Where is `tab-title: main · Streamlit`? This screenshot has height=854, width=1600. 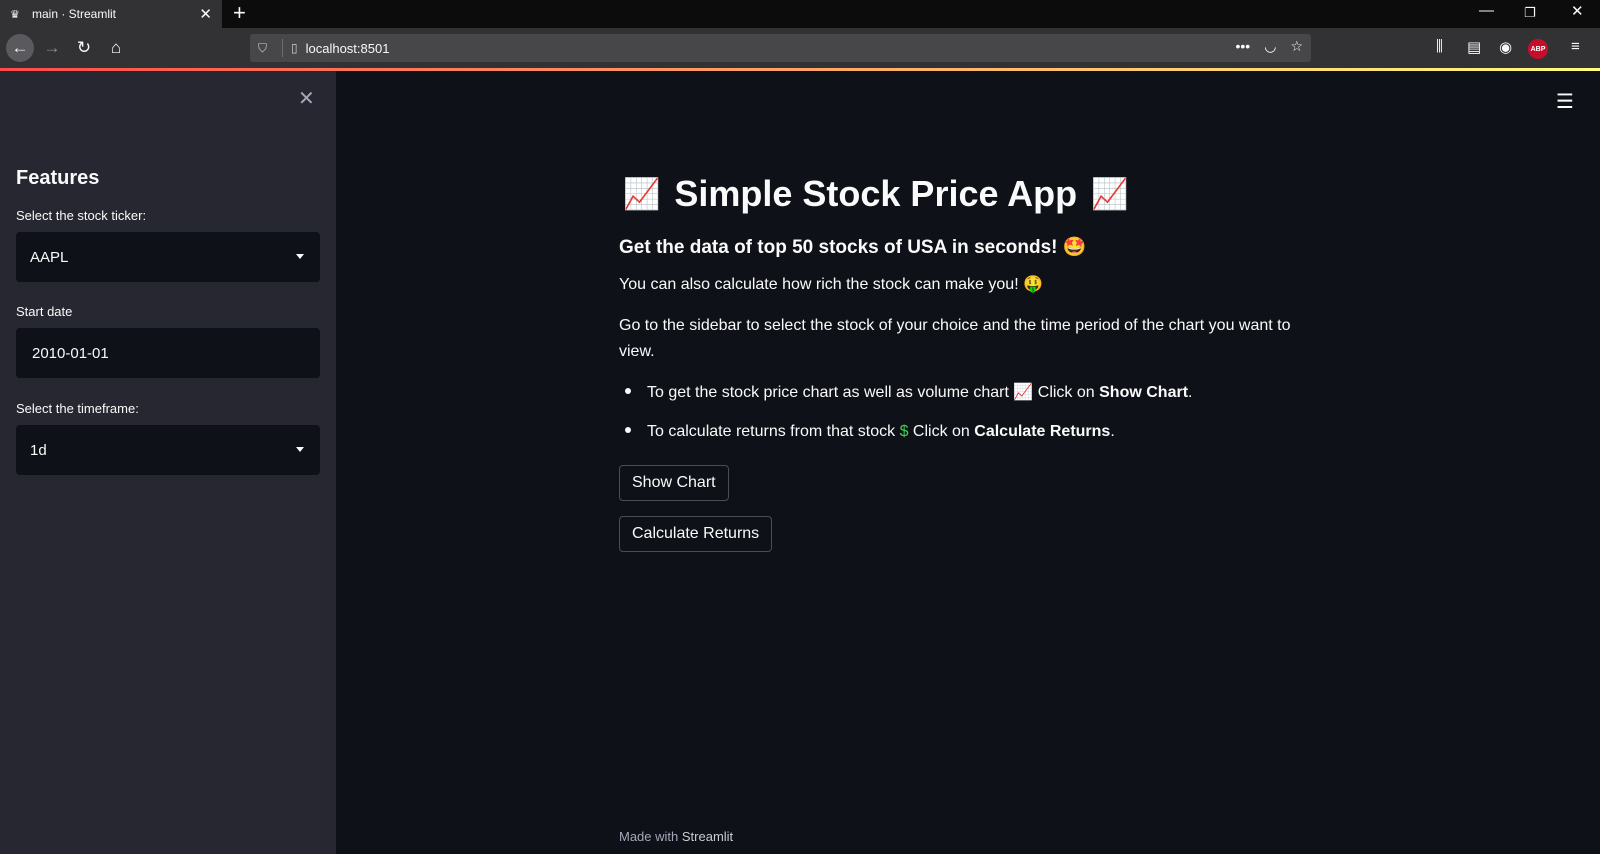 tab-title: main · Streamlit is located at coordinates (74, 14).